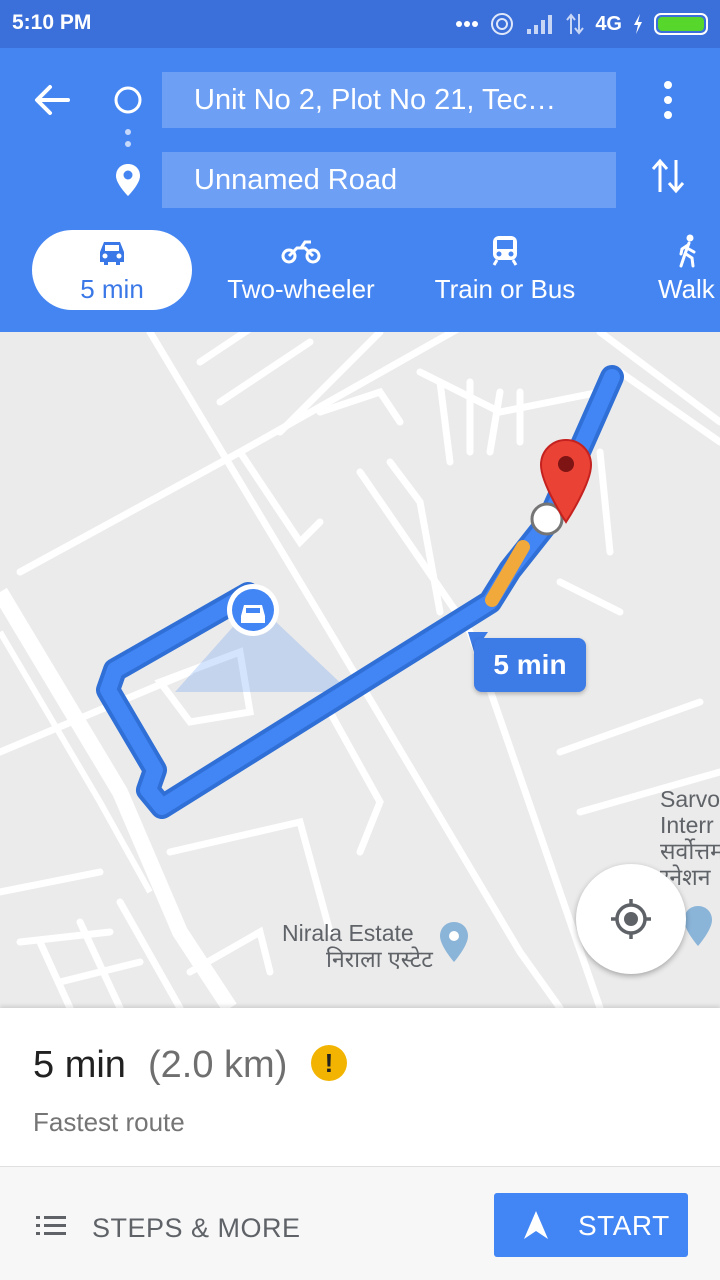 The image size is (720, 1280). I want to click on steps-and-more-label: STEPS & MORE, so click(196, 1228).